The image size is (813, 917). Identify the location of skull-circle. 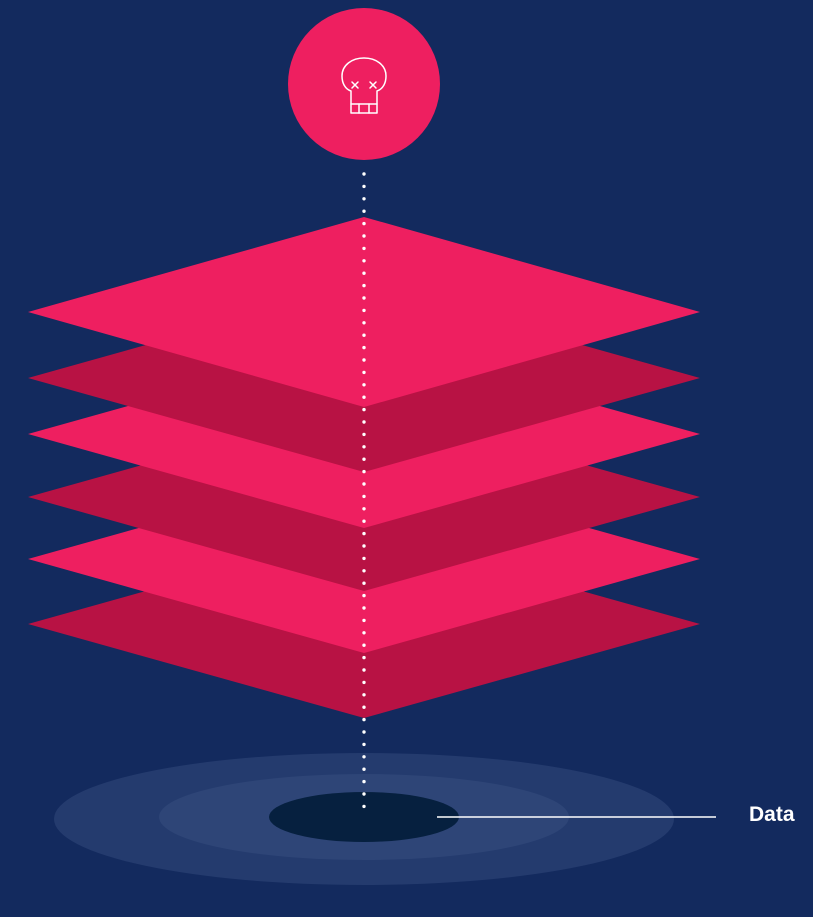
(364, 84).